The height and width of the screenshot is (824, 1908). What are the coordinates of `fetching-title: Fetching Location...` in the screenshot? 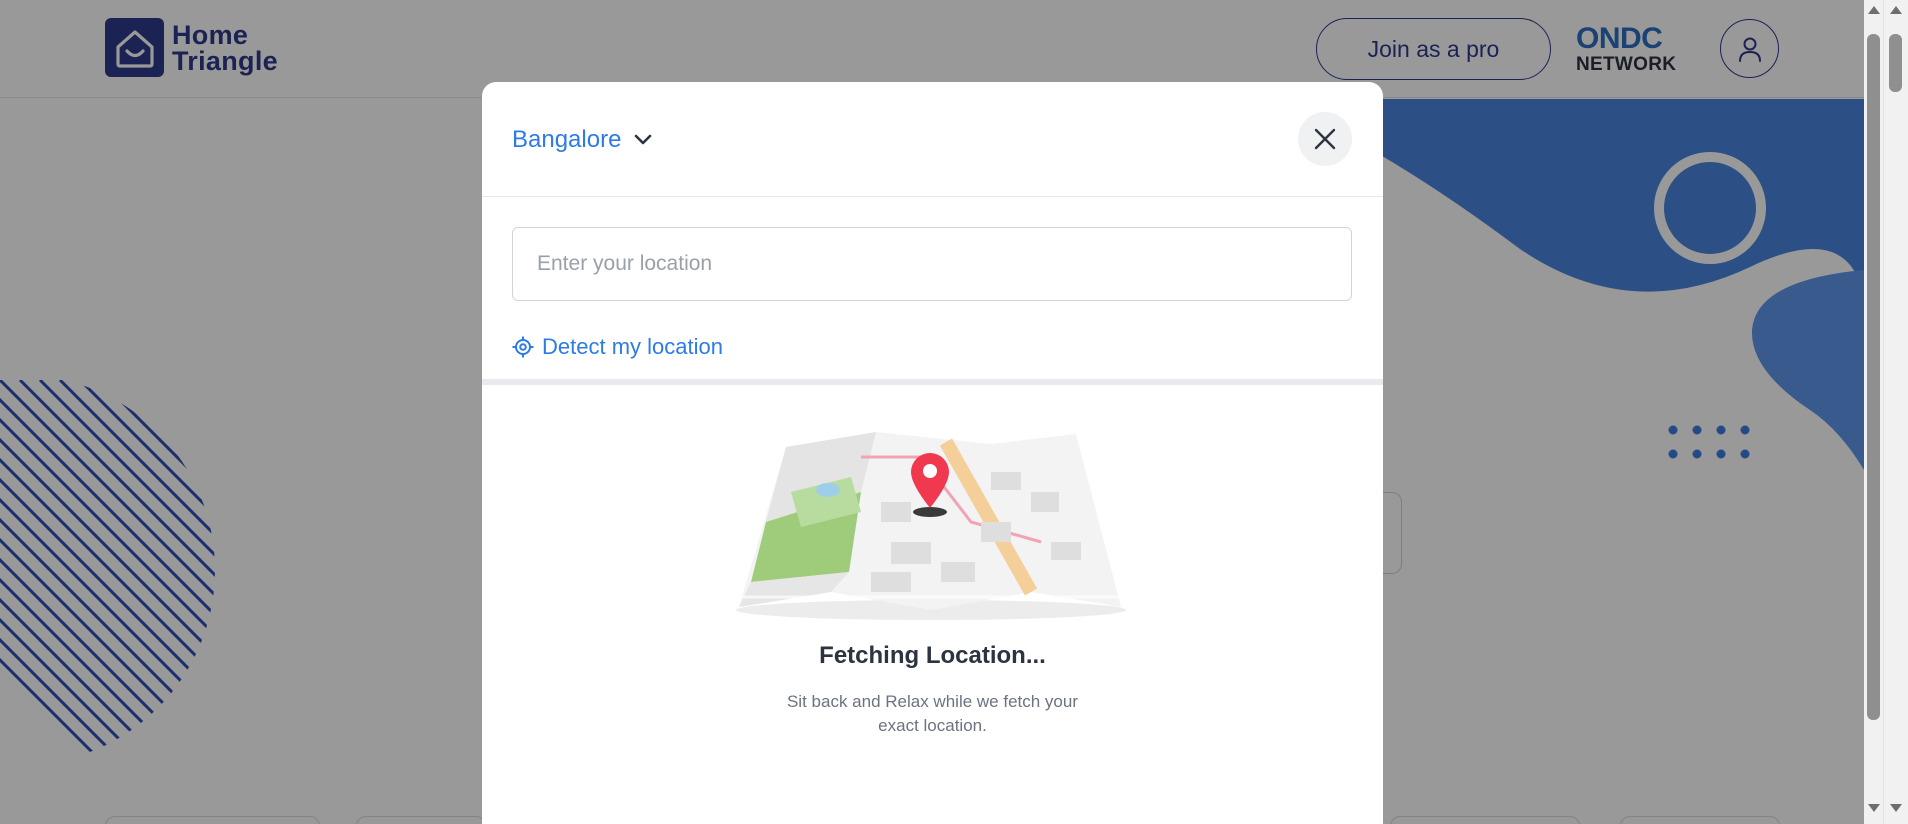 It's located at (932, 655).